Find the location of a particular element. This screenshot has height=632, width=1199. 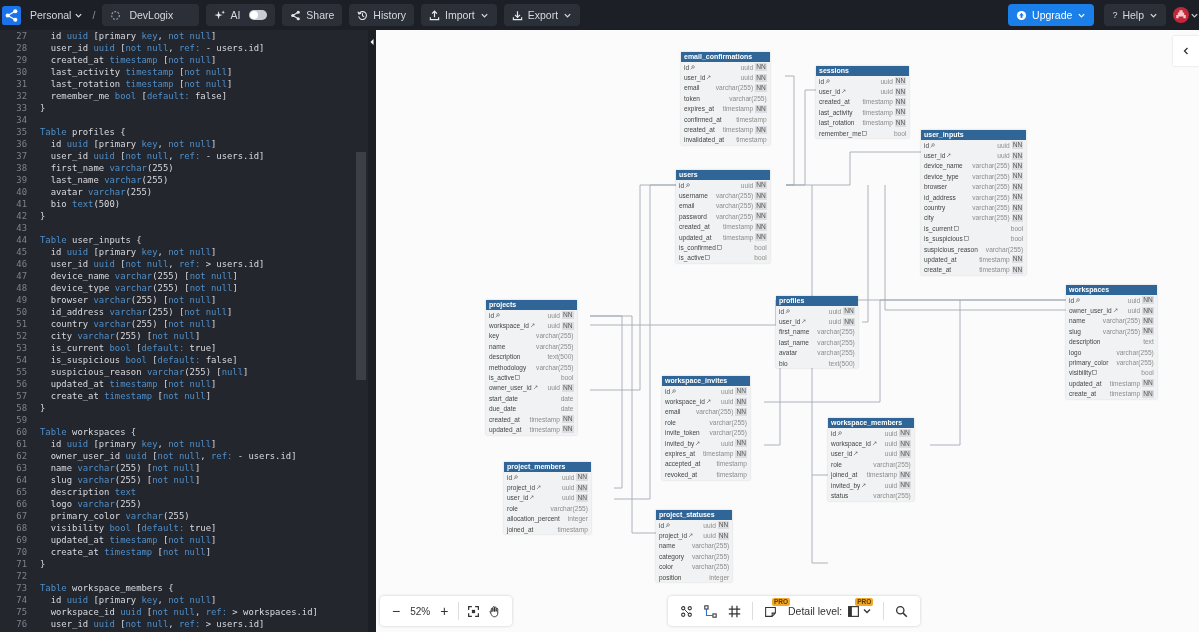

code-line: name varchar(255) [not null] is located at coordinates (125, 468).